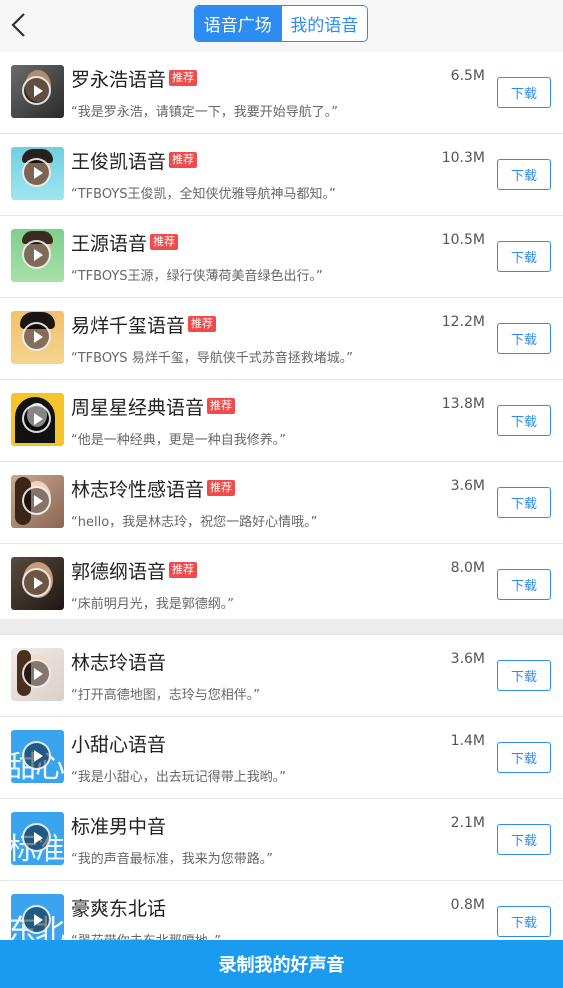 The height and width of the screenshot is (988, 563). Describe the element at coordinates (178, 777) in the screenshot. I see `voice-description: “我是小甜心，出去玩记得带上我哟。”` at that location.